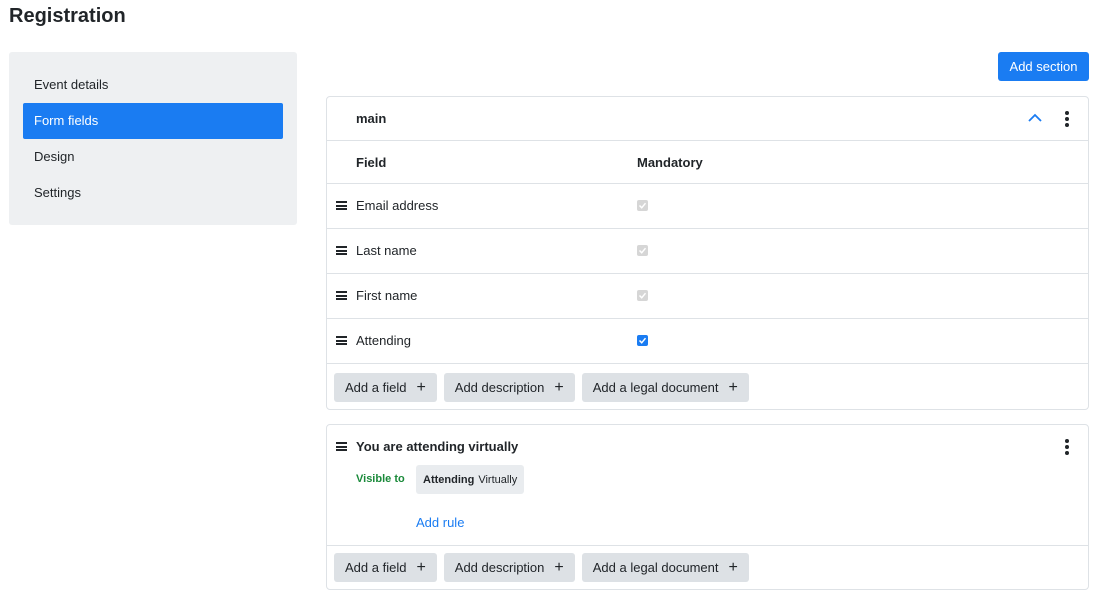 The height and width of the screenshot is (596, 1097). Describe the element at coordinates (153, 193) in the screenshot. I see `sidebar-item-settings: Settings` at that location.